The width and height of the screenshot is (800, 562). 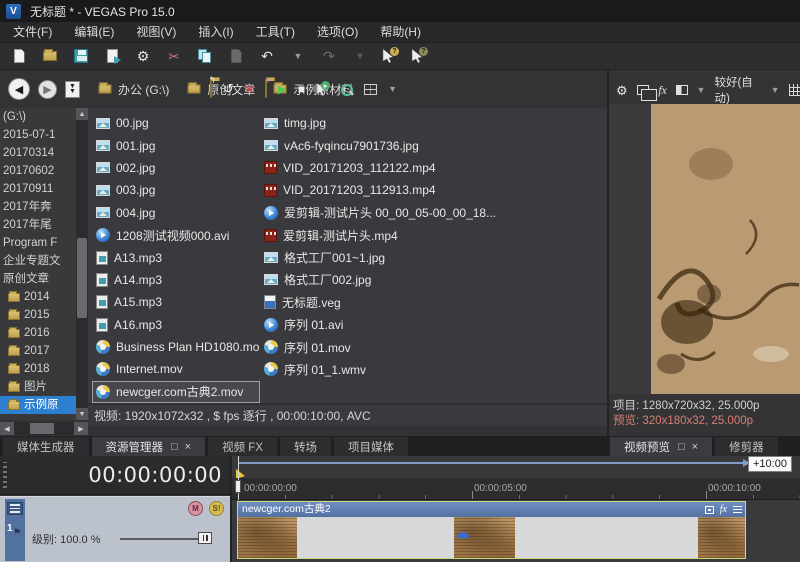 I want to click on views-dropdown-icon: ▼, so click(x=392, y=89).